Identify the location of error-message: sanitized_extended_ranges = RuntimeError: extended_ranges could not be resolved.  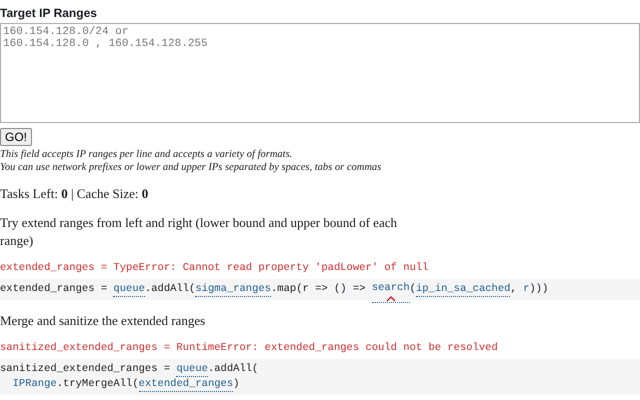
(249, 348).